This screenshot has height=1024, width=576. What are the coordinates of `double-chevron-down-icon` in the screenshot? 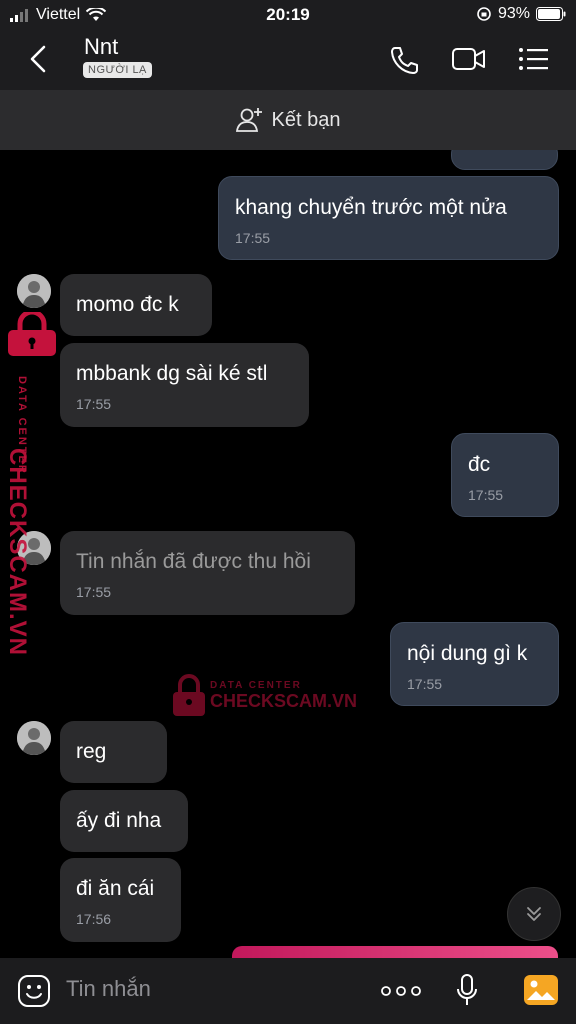 It's located at (534, 914).